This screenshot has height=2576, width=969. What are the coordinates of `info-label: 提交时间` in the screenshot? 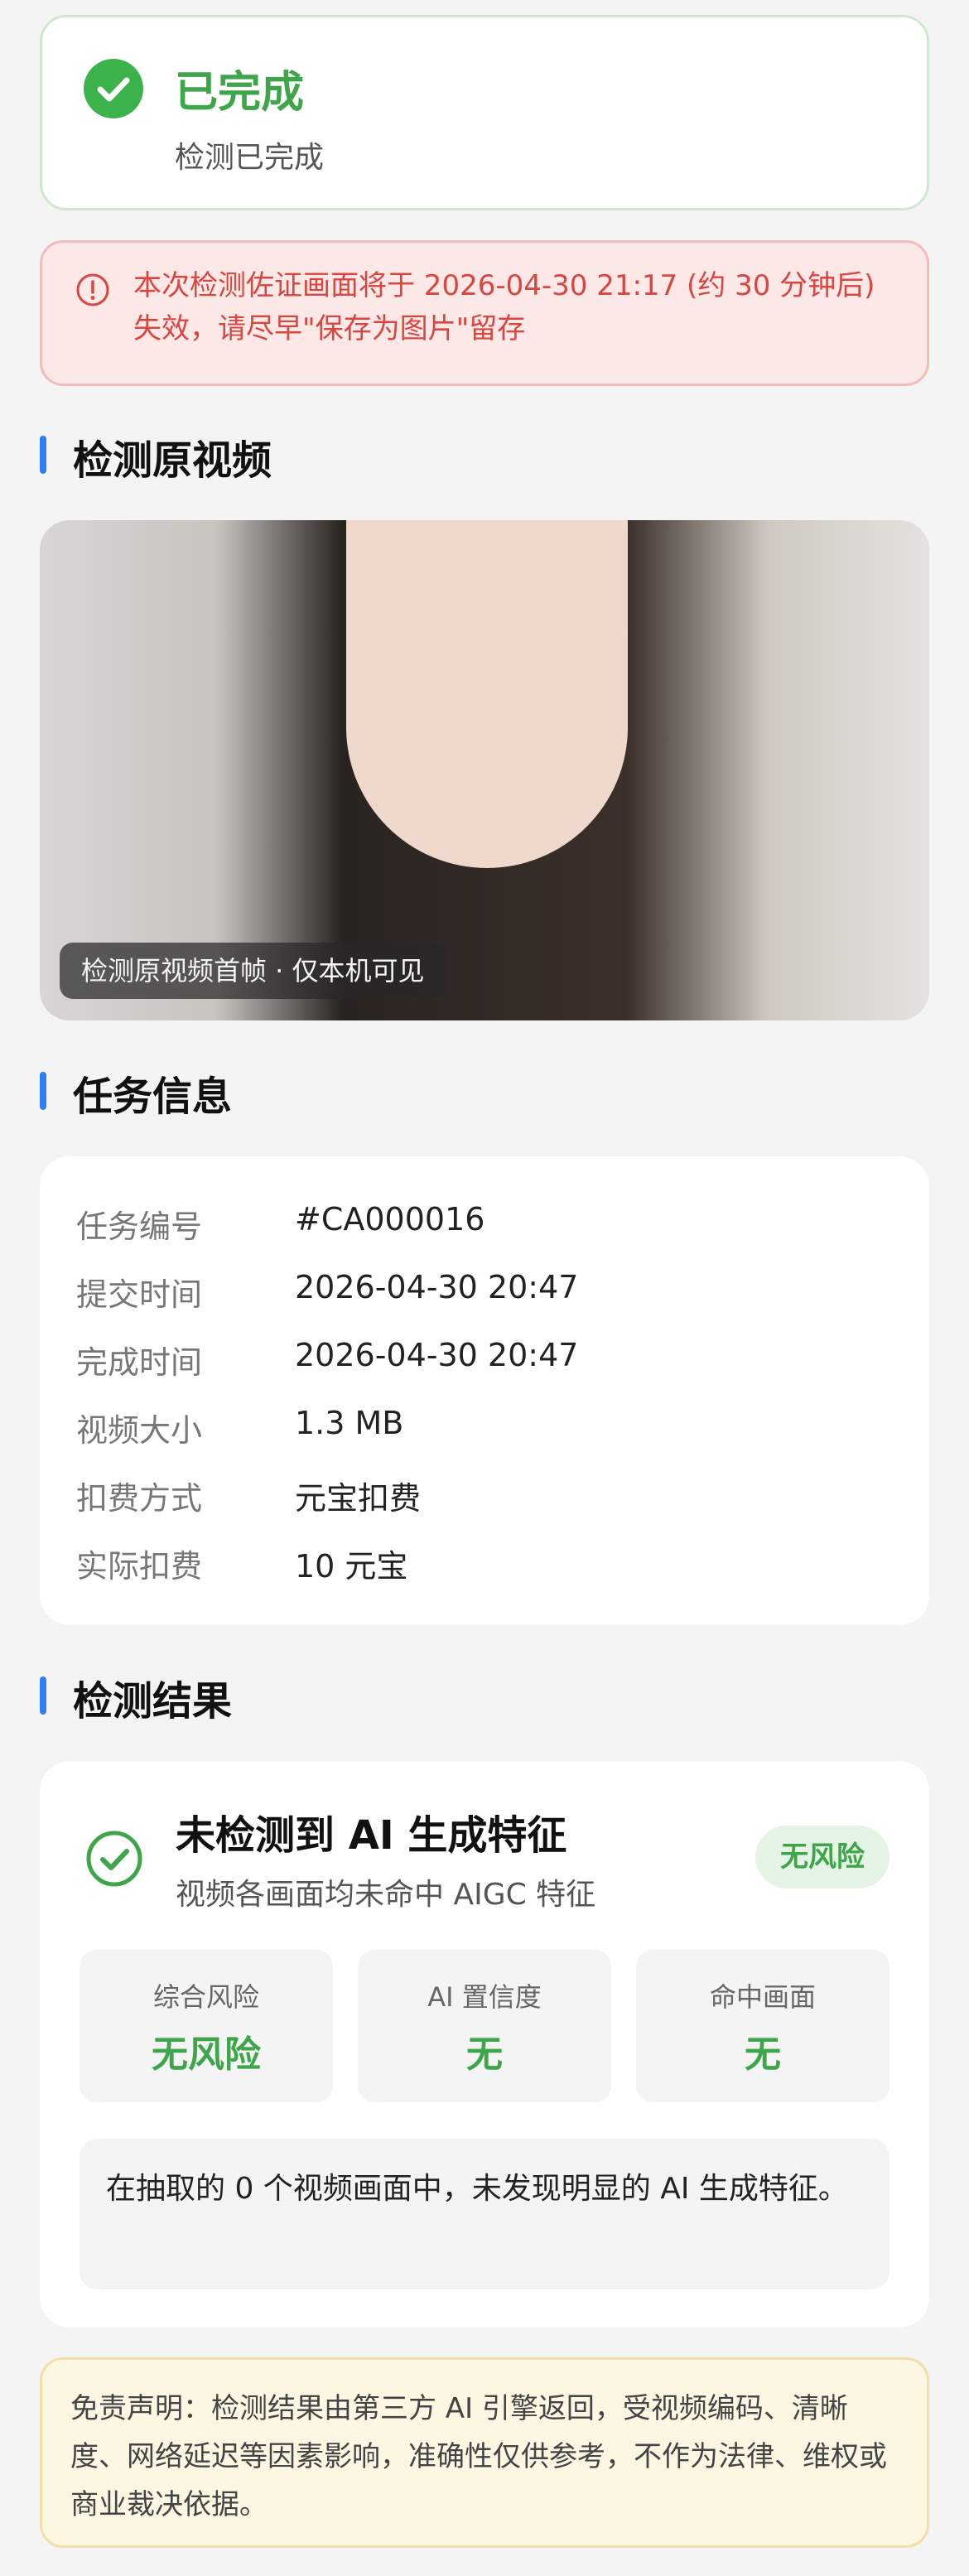 It's located at (139, 1294).